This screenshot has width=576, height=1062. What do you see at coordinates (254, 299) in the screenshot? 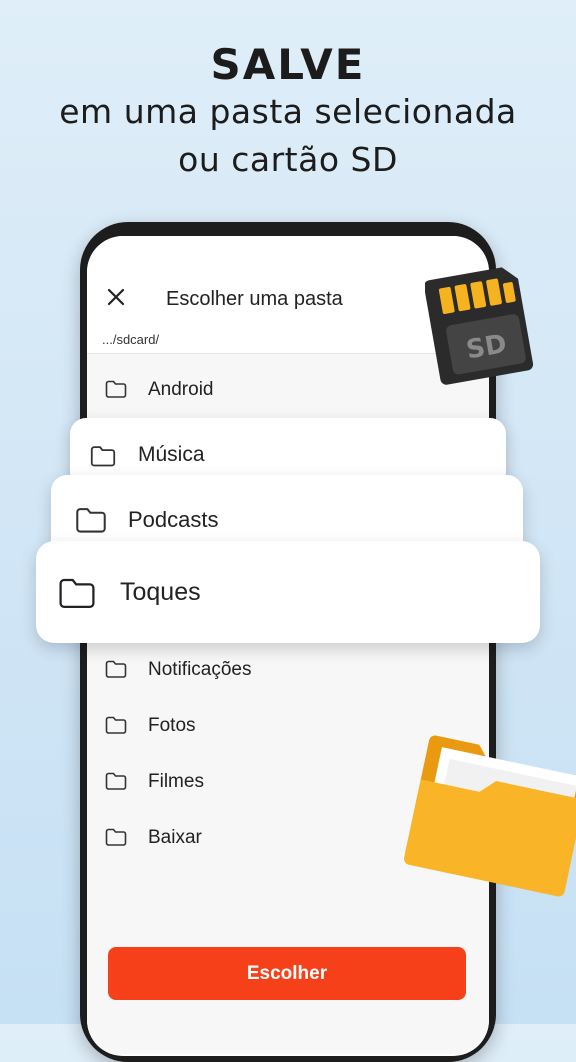
I see `dialog-title: Escolher uma pasta` at bounding box center [254, 299].